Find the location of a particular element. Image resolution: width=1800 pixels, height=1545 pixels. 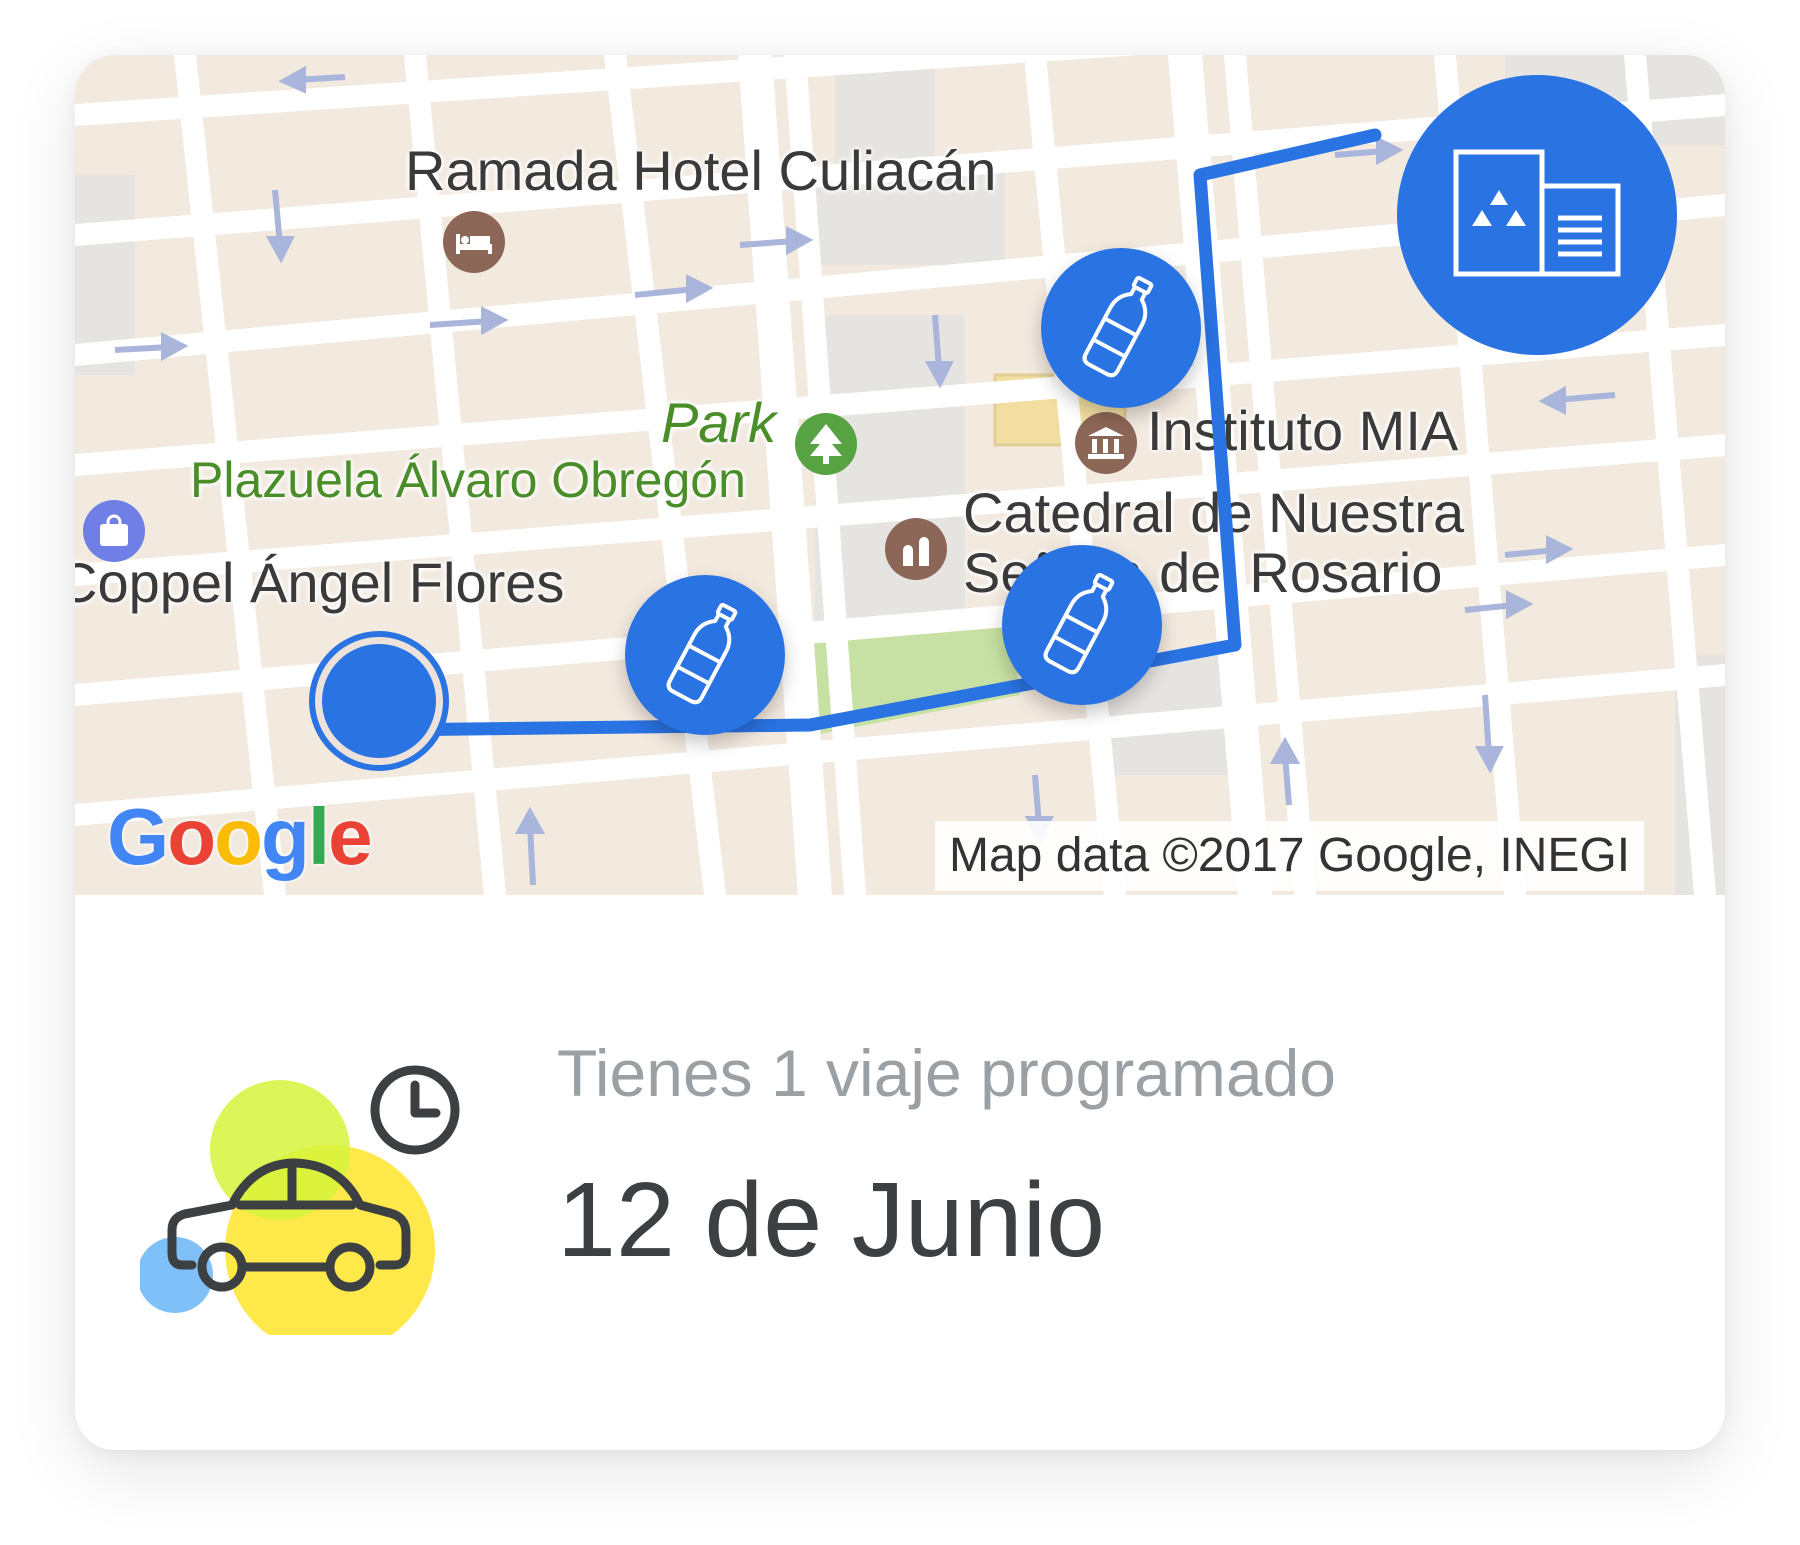

destination-marker is located at coordinates (1537, 215).